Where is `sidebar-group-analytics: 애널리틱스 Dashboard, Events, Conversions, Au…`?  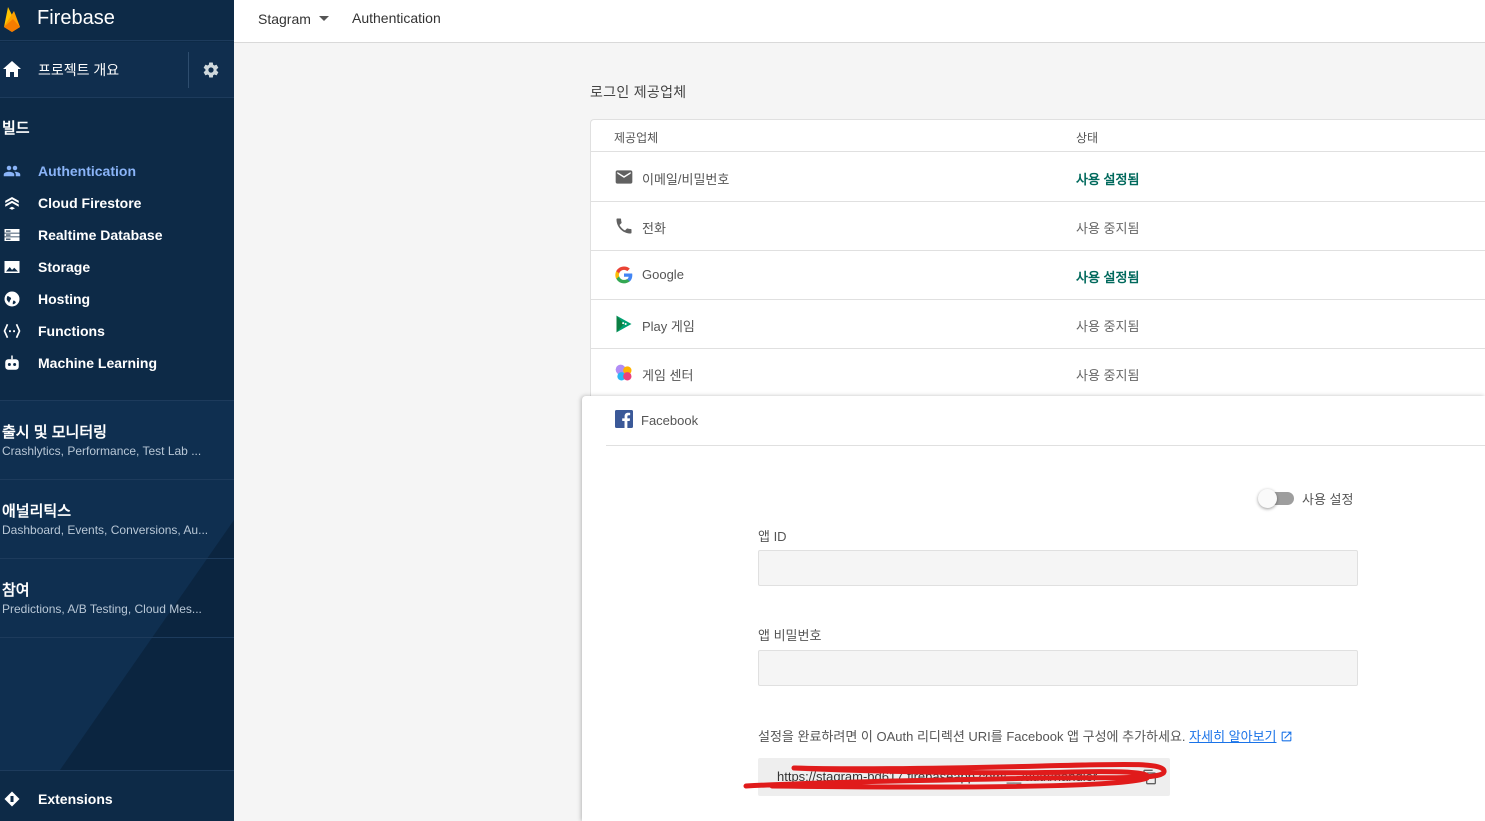
sidebar-group-analytics: 애널리틱스 Dashboard, Events, Conversions, Au… is located at coordinates (117, 518).